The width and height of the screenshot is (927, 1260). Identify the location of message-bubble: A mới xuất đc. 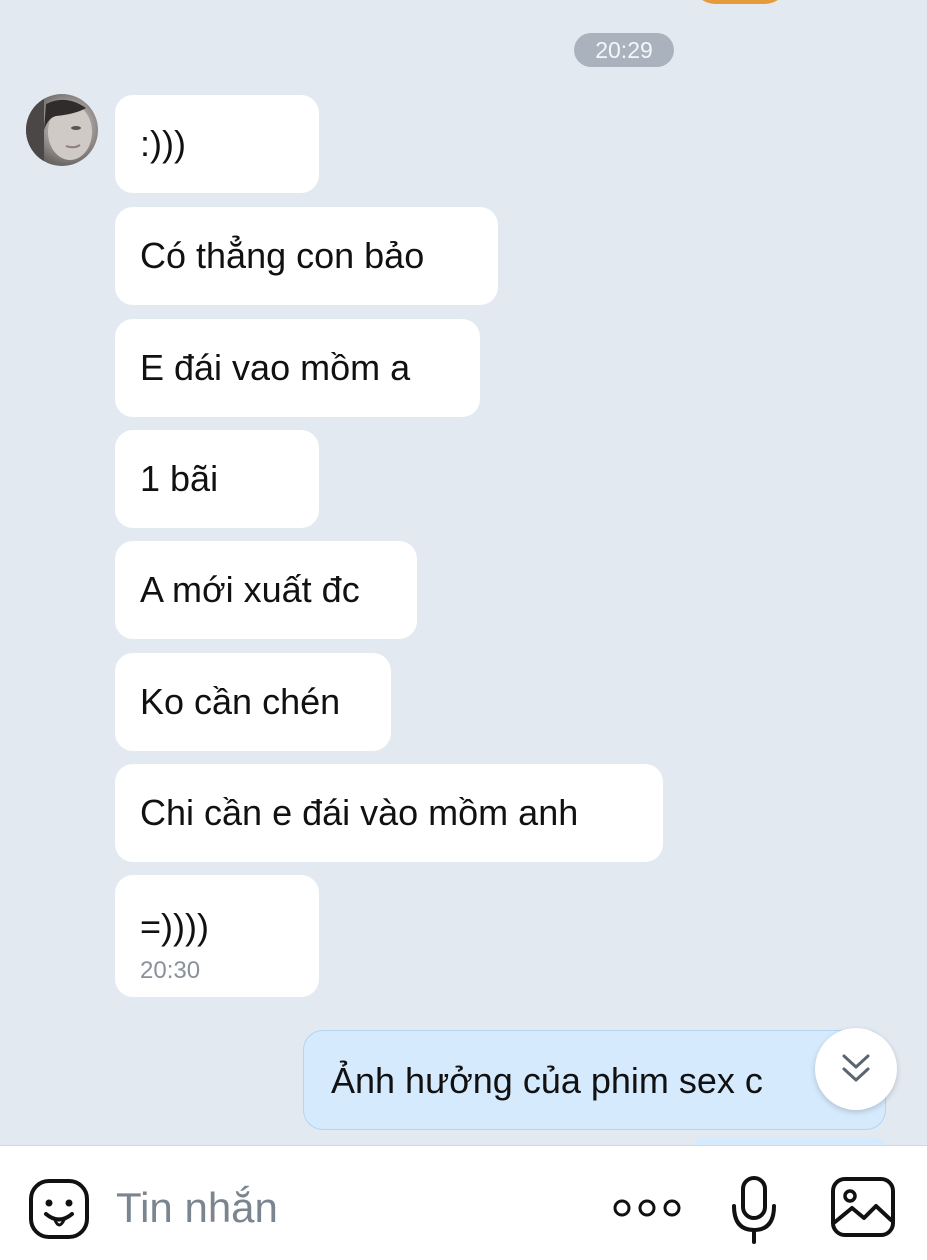
(266, 590).